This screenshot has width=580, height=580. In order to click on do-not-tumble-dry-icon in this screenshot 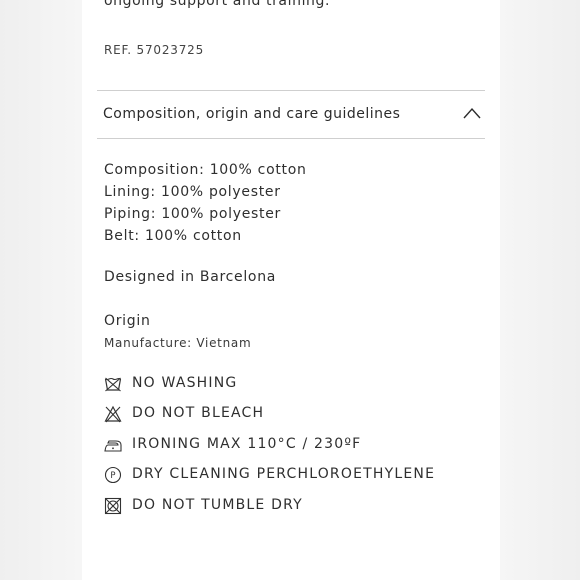, I will do `click(113, 505)`.